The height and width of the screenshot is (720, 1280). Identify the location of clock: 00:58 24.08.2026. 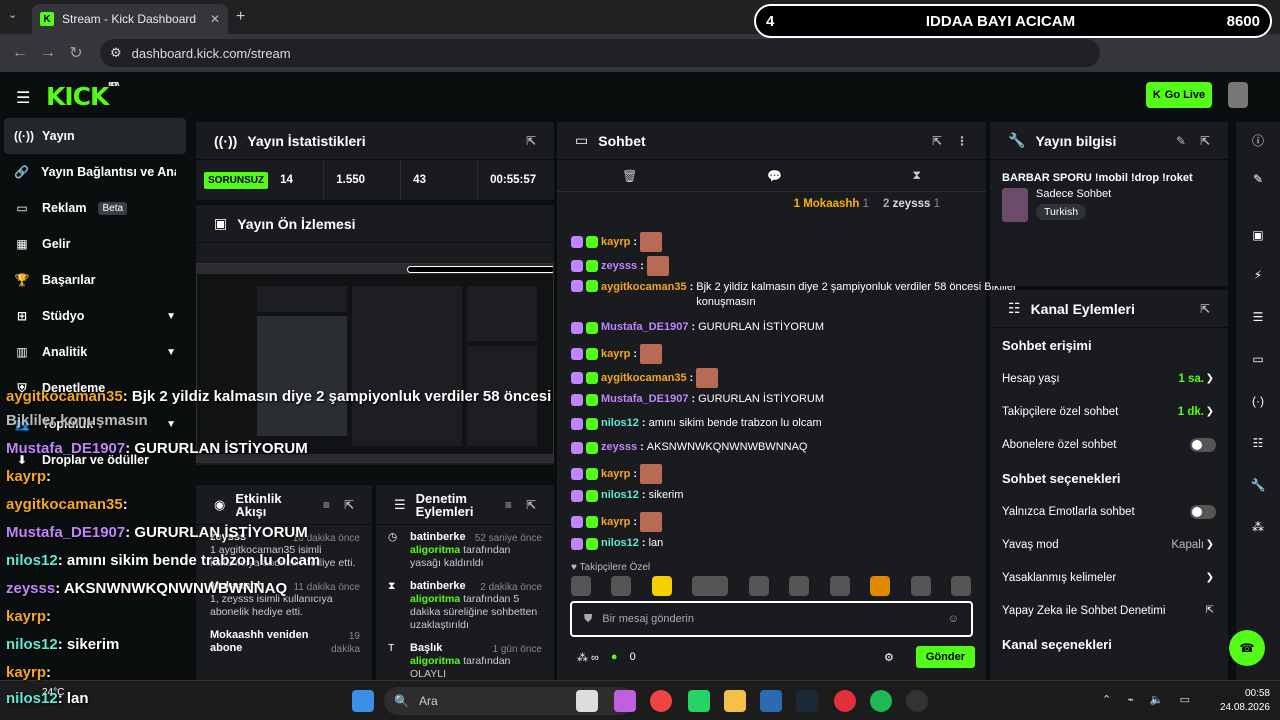
(1245, 701).